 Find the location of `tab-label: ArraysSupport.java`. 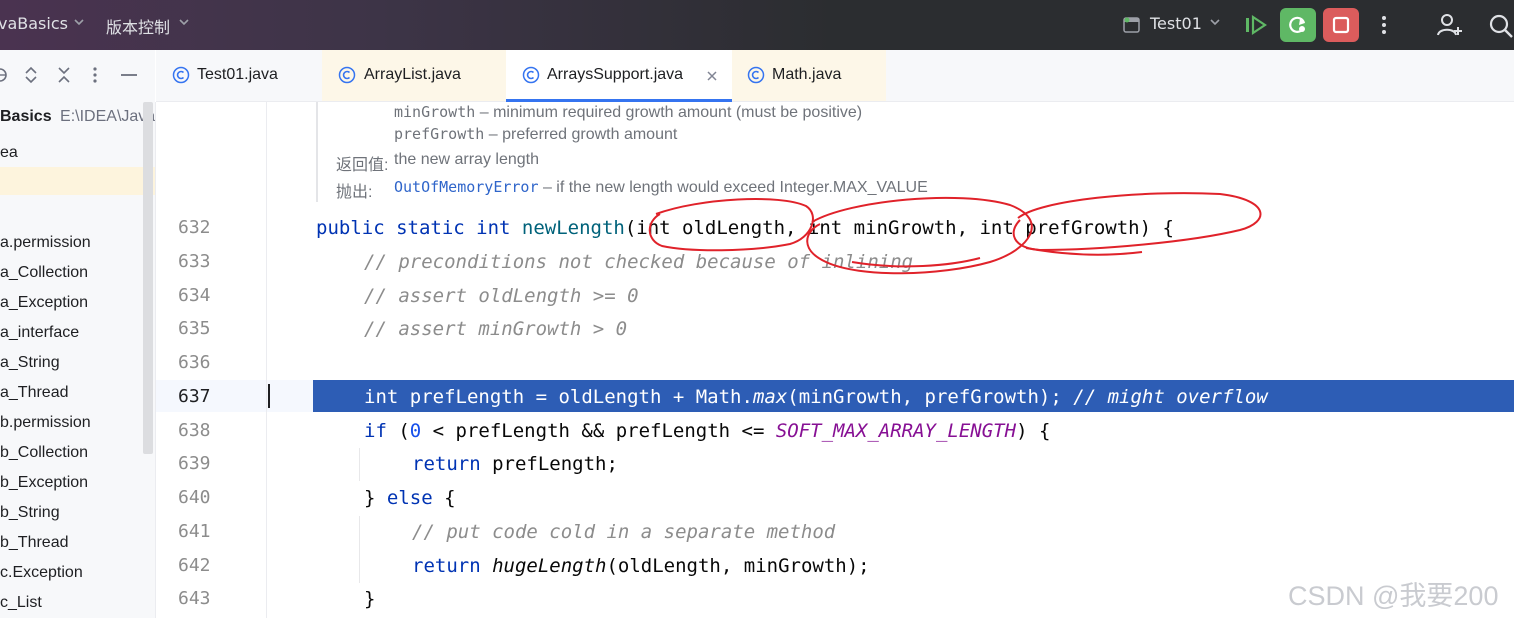

tab-label: ArraysSupport.java is located at coordinates (615, 74).